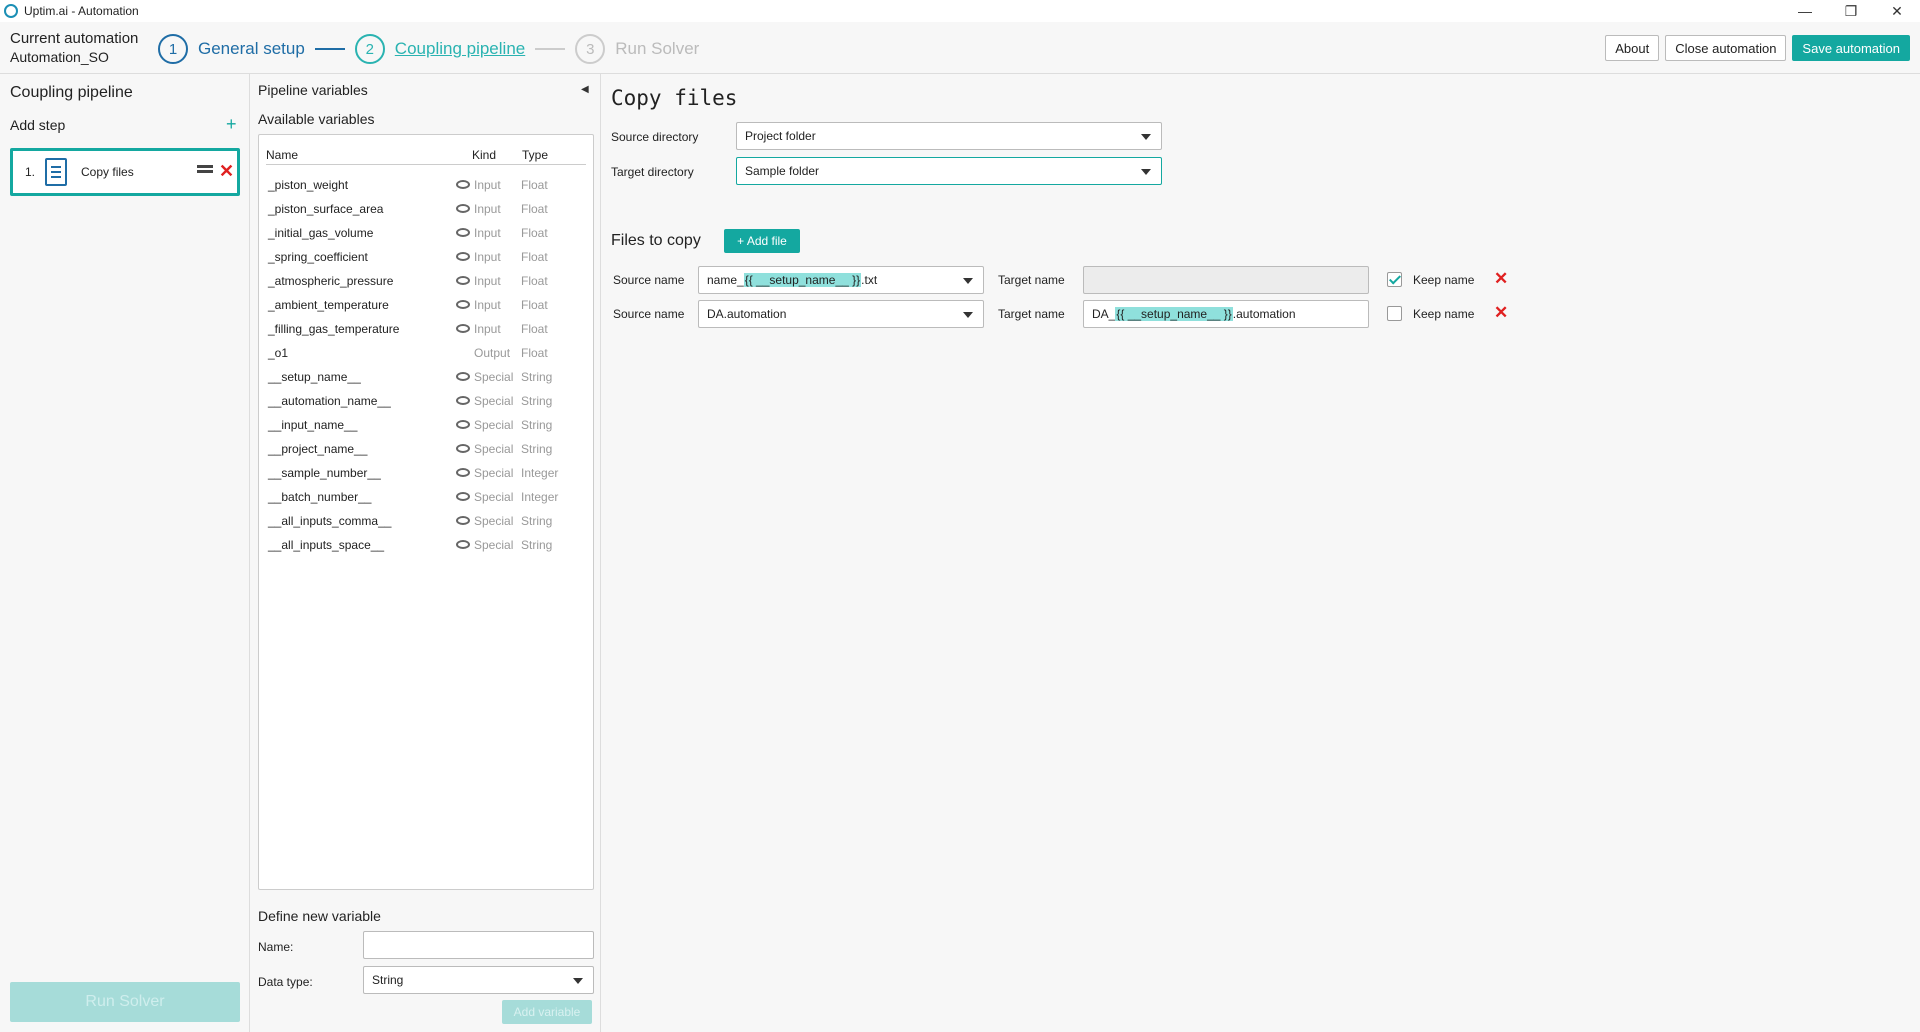  What do you see at coordinates (326, 545) in the screenshot?
I see `variable-name: __all_inputs_space__` at bounding box center [326, 545].